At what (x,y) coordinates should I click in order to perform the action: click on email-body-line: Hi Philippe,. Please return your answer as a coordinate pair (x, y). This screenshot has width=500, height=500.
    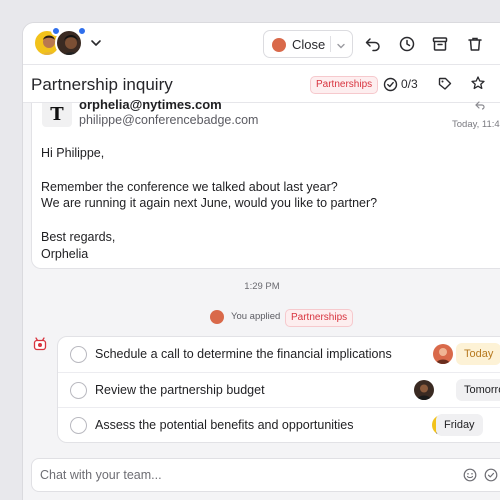
    Looking at the image, I should click on (73, 153).